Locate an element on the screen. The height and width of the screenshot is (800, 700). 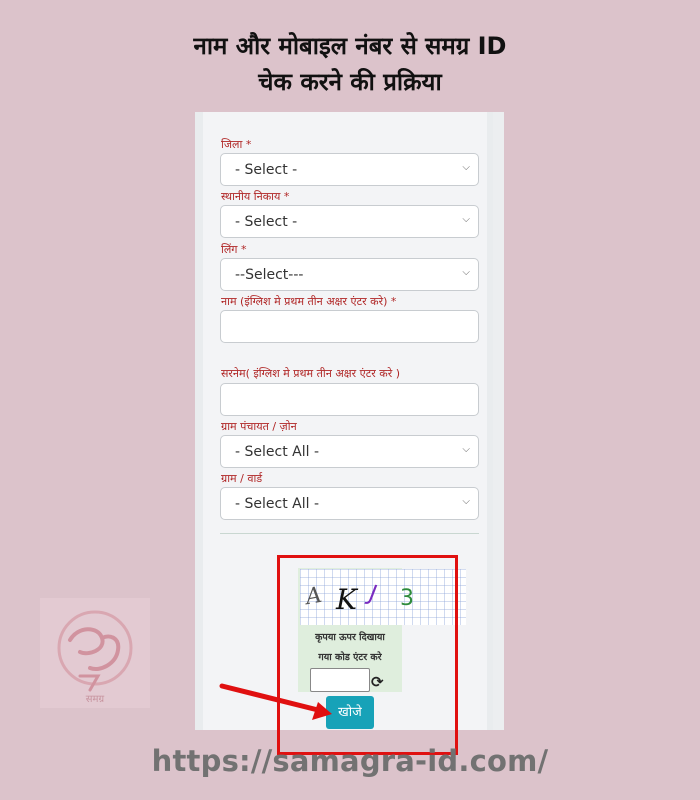
village-select: - Select All - ⌵ is located at coordinates (349, 503).